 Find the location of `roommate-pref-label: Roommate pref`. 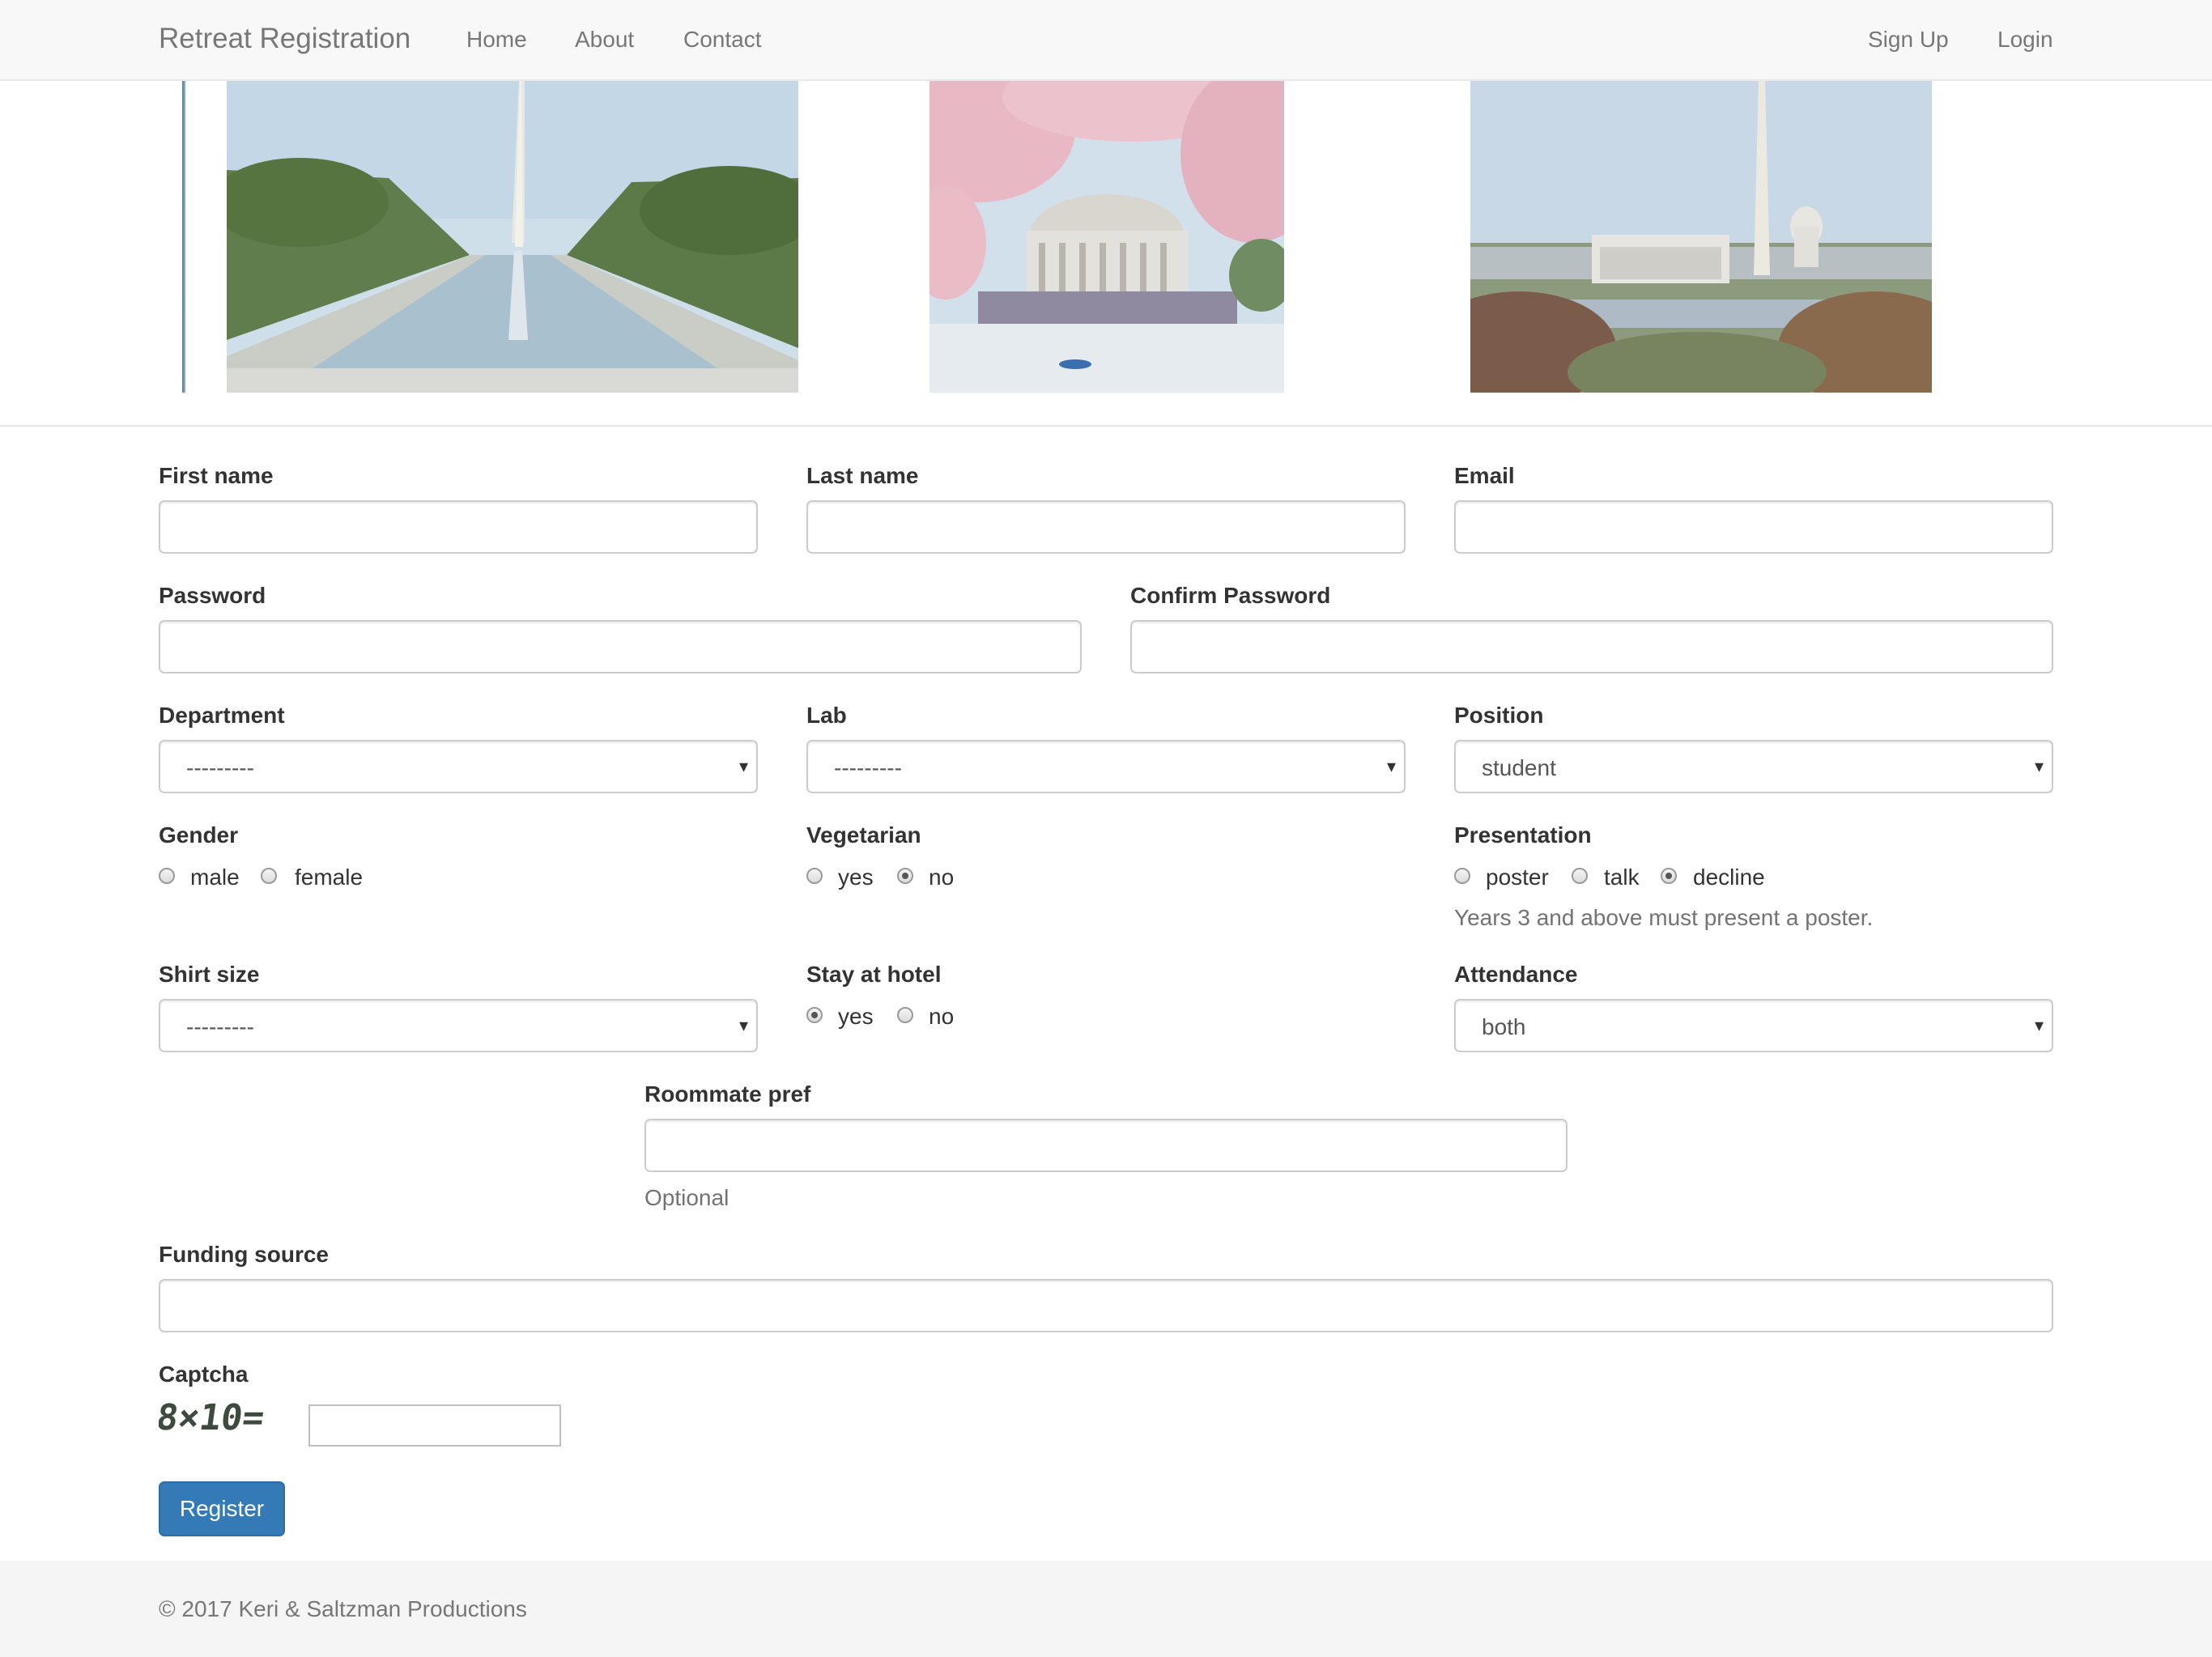

roommate-pref-label: Roommate pref is located at coordinates (728, 1094).